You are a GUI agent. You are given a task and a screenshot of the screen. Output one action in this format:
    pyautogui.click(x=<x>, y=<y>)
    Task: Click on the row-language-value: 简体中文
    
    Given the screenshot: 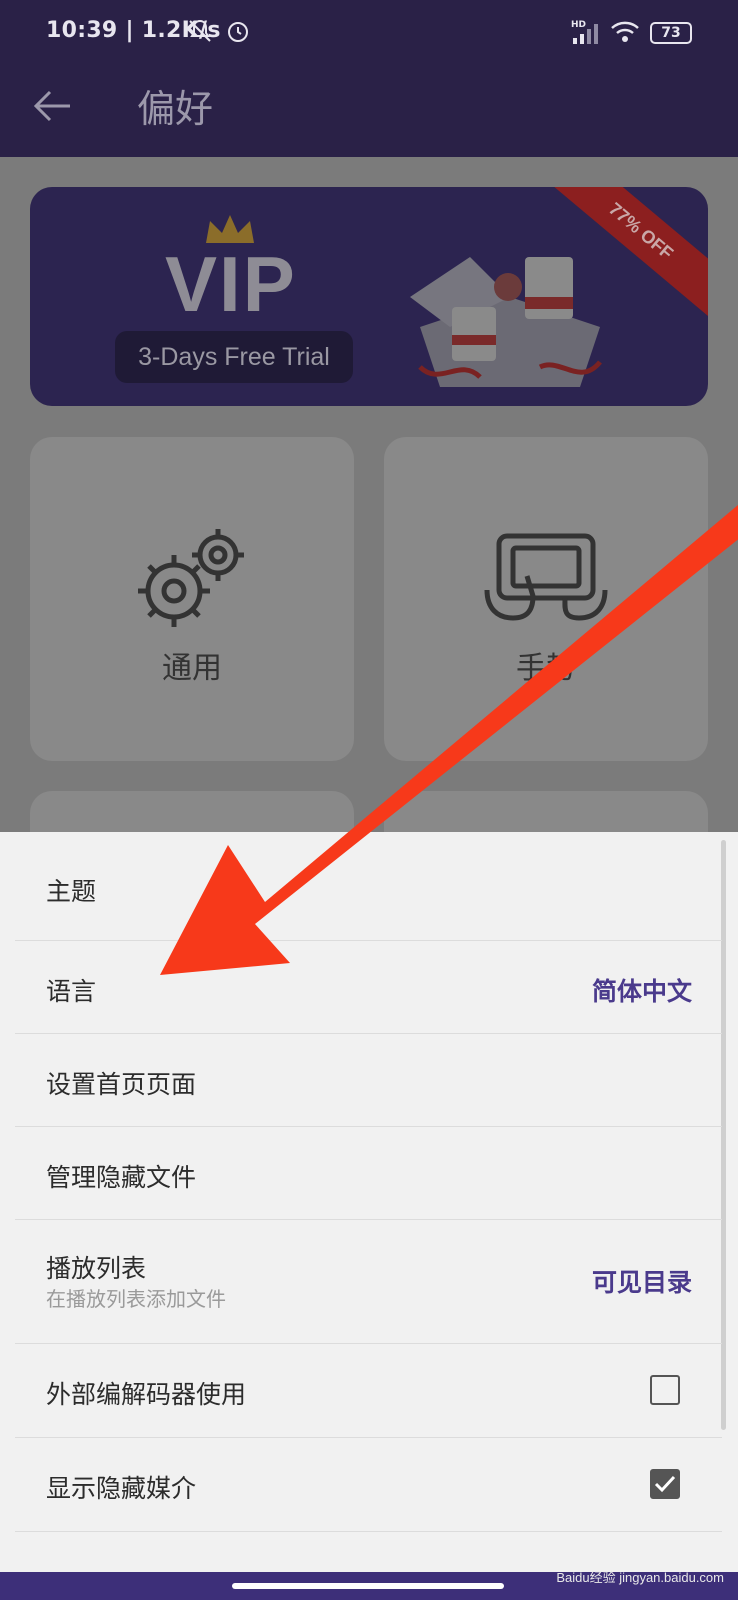 What is the action you would take?
    pyautogui.click(x=641, y=991)
    